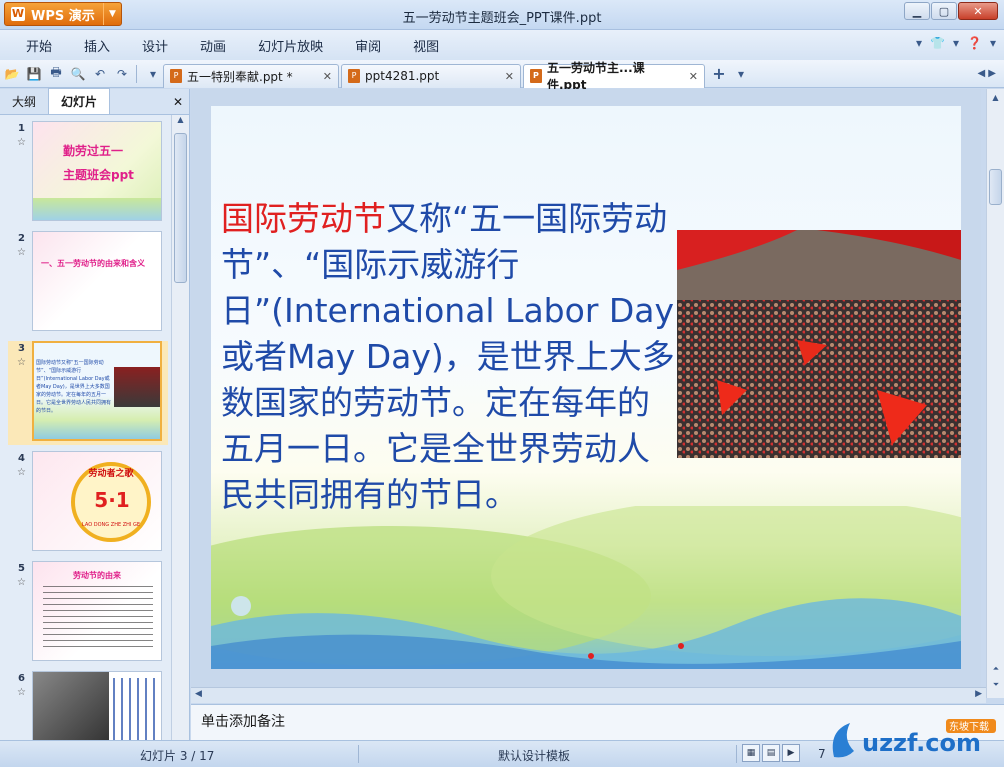 Image resolution: width=1004 pixels, height=767 pixels. I want to click on slide-number: 3, so click(21, 348).